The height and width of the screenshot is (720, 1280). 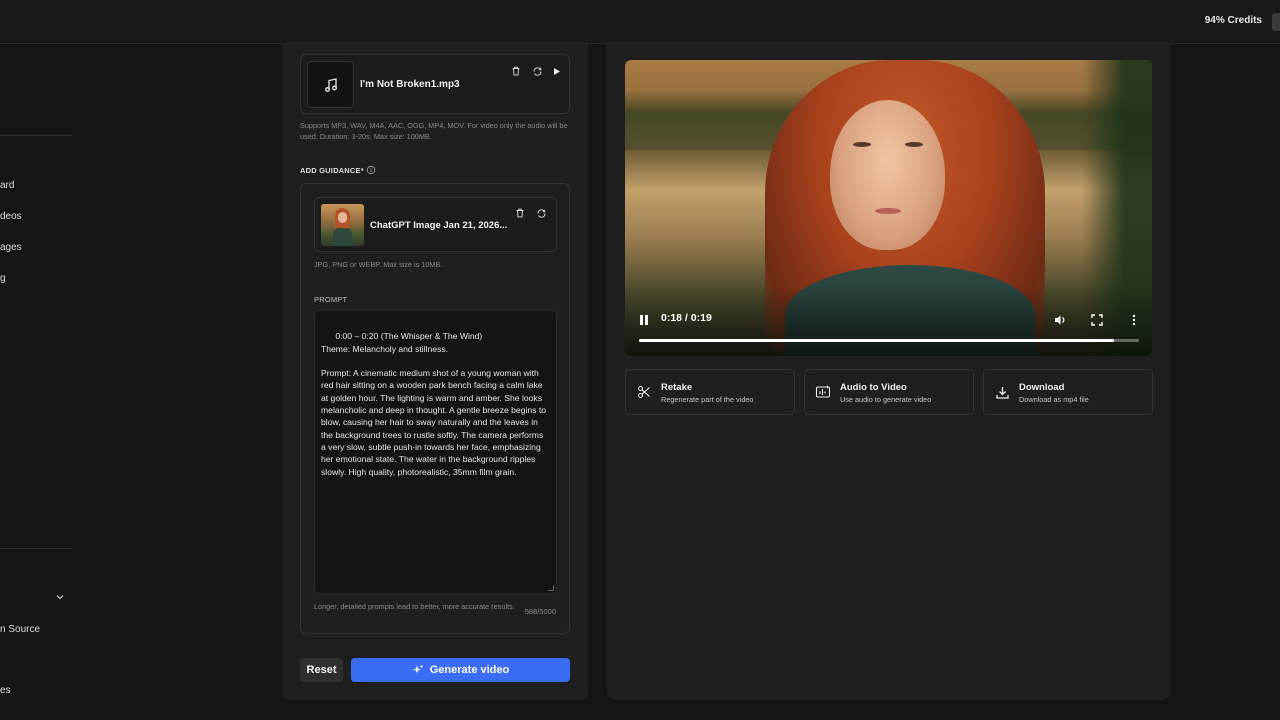 I want to click on prompt-label: PROMPT, so click(x=331, y=299).